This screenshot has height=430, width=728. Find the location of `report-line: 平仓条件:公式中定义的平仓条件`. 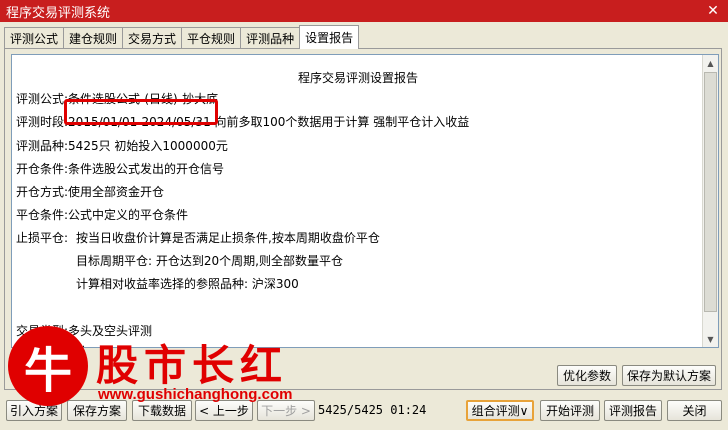

report-line: 平仓条件:公式中定义的平仓条件 is located at coordinates (102, 215).